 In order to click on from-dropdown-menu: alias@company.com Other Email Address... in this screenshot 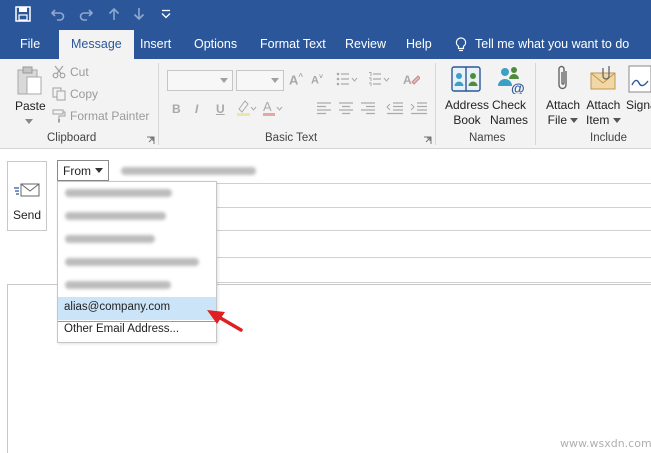, I will do `click(137, 262)`.